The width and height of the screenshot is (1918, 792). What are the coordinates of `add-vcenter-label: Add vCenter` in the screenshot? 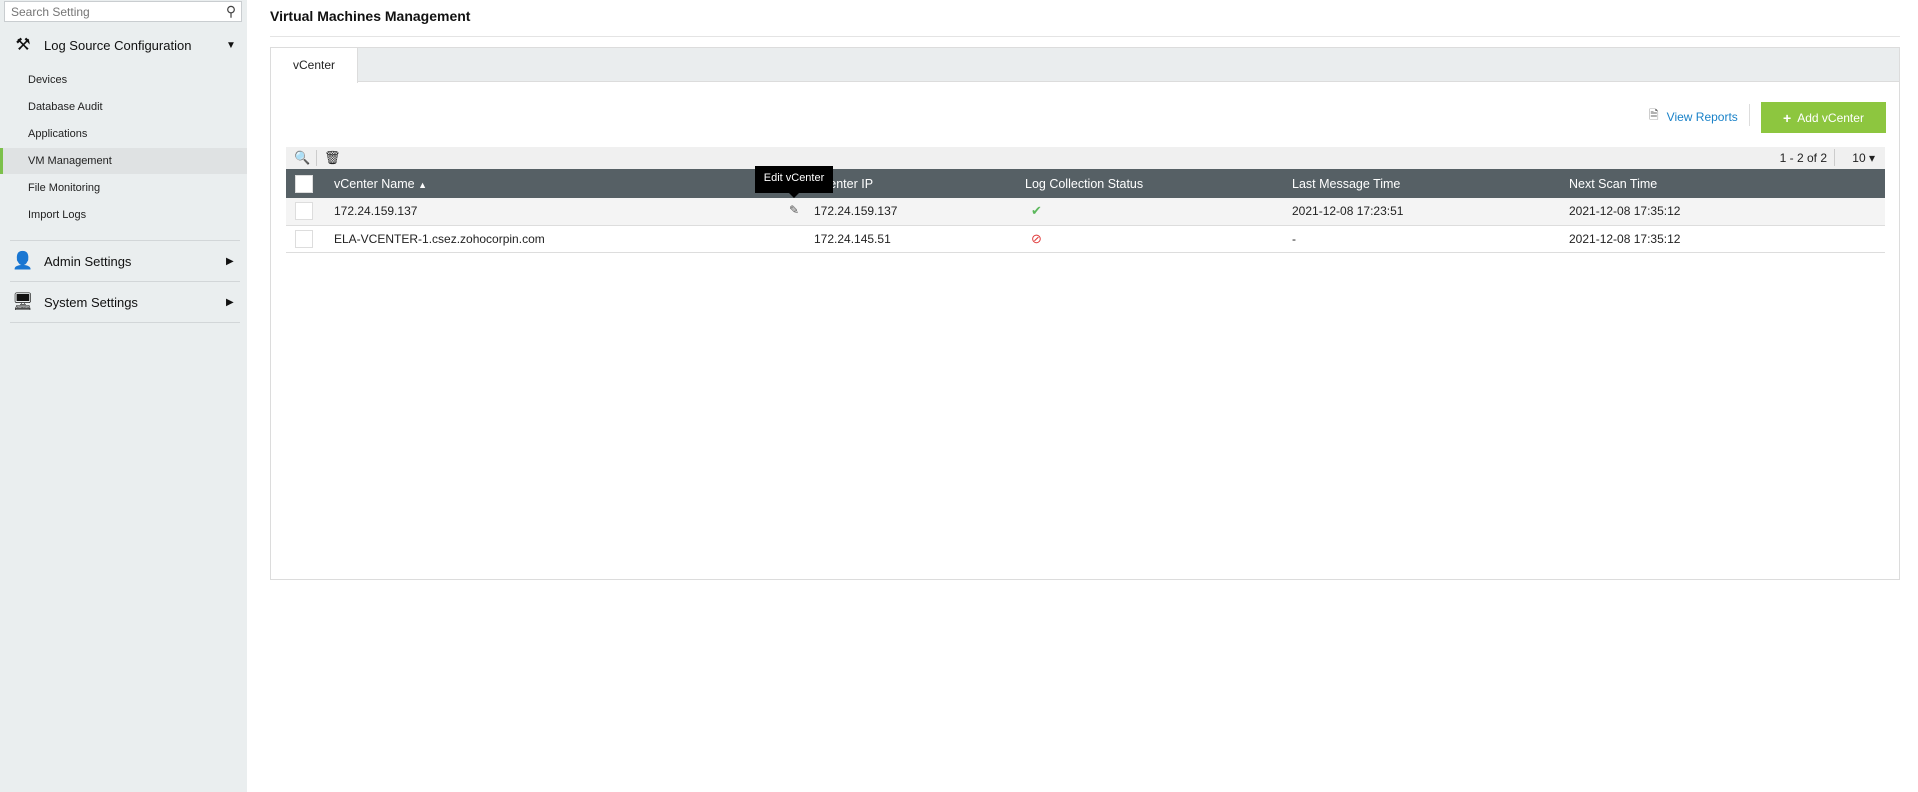 It's located at (1830, 117).